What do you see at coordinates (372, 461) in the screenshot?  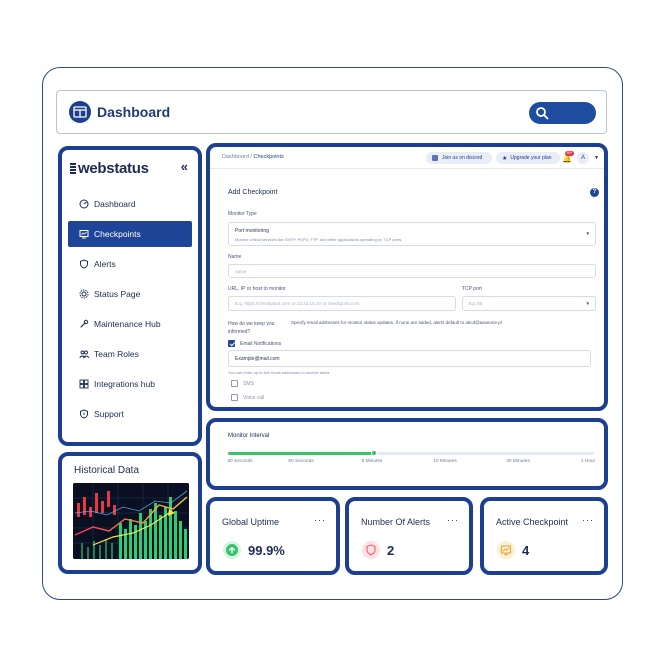 I see `interval-tick: 5 Minutes` at bounding box center [372, 461].